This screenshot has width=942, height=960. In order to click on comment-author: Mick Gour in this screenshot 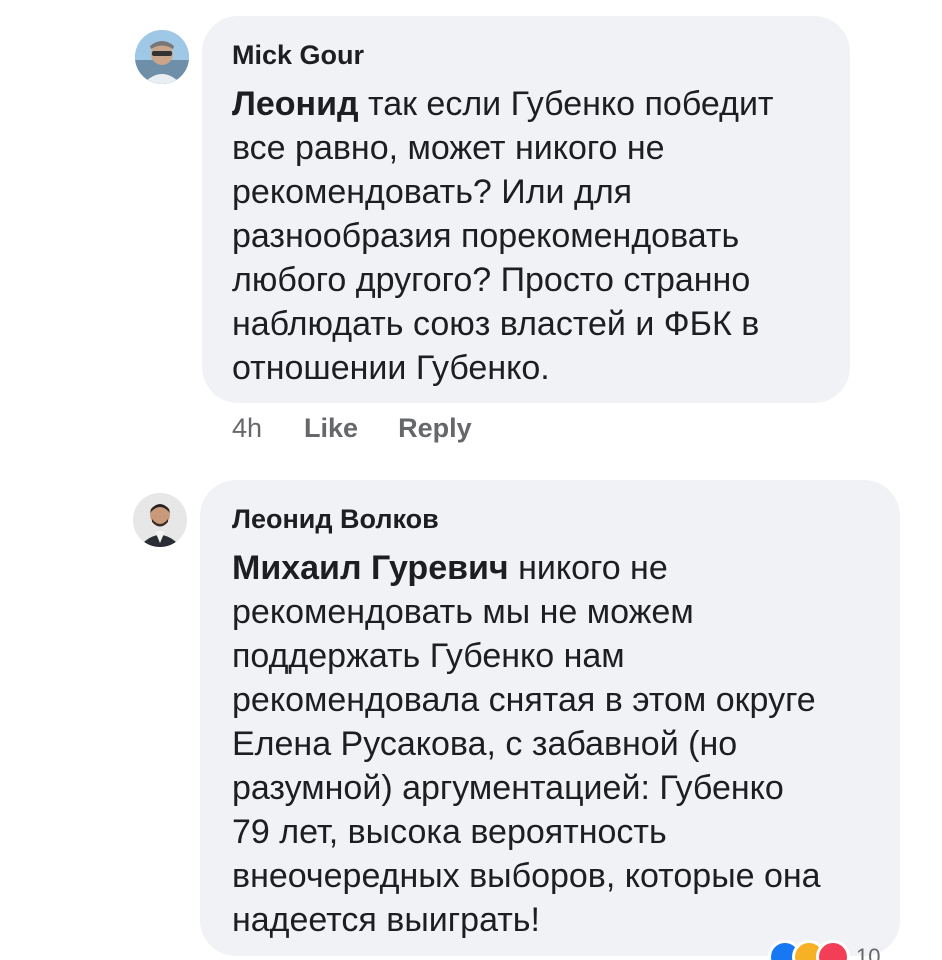, I will do `click(531, 55)`.